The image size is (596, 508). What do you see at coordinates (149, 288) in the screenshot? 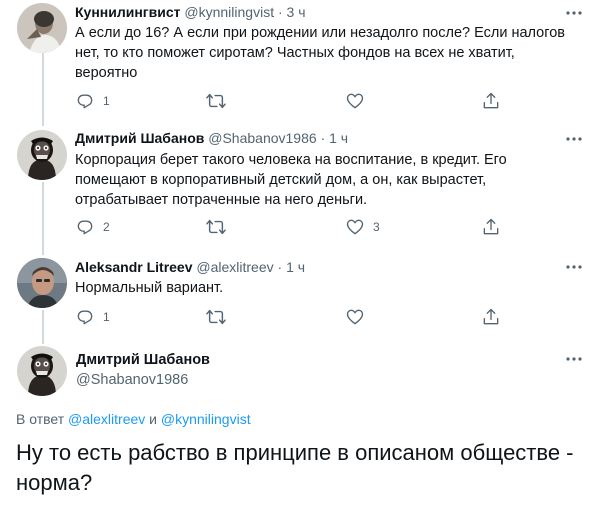
I see `tweet-text: Нормальный вариант.` at bounding box center [149, 288].